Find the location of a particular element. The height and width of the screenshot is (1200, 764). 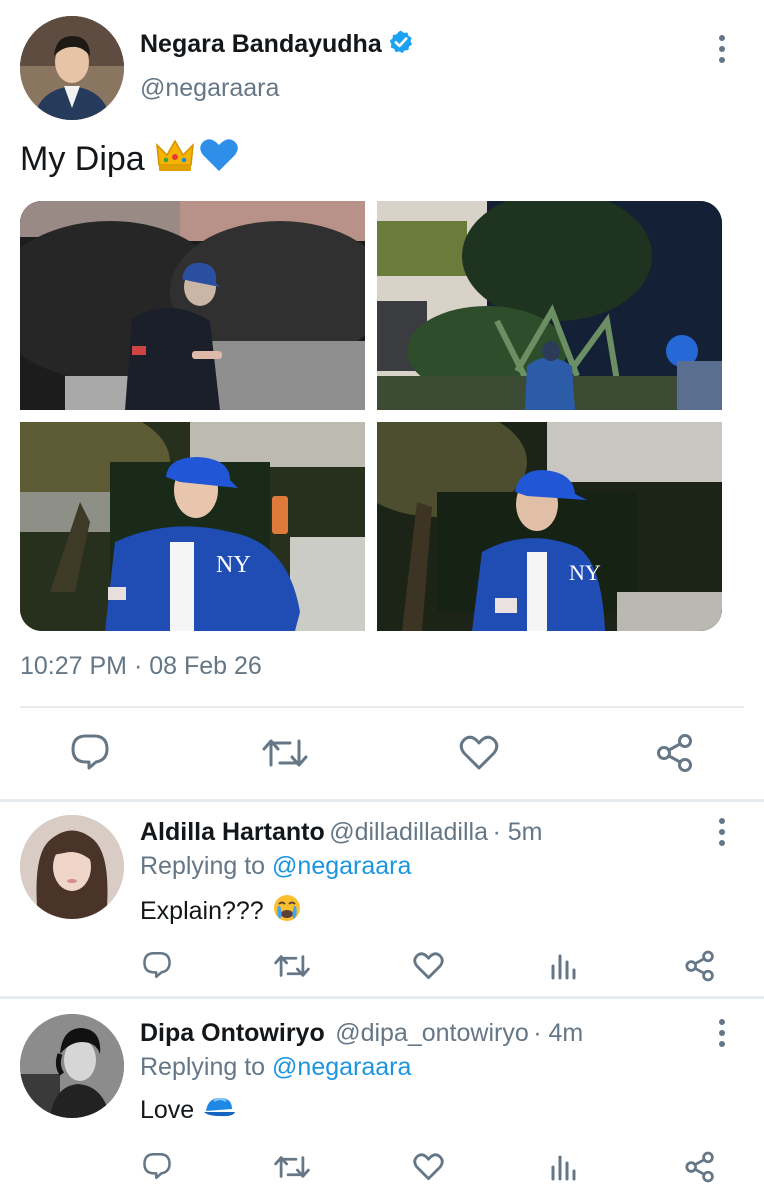

blue-cap-emoji-icon is located at coordinates (219, 1110).